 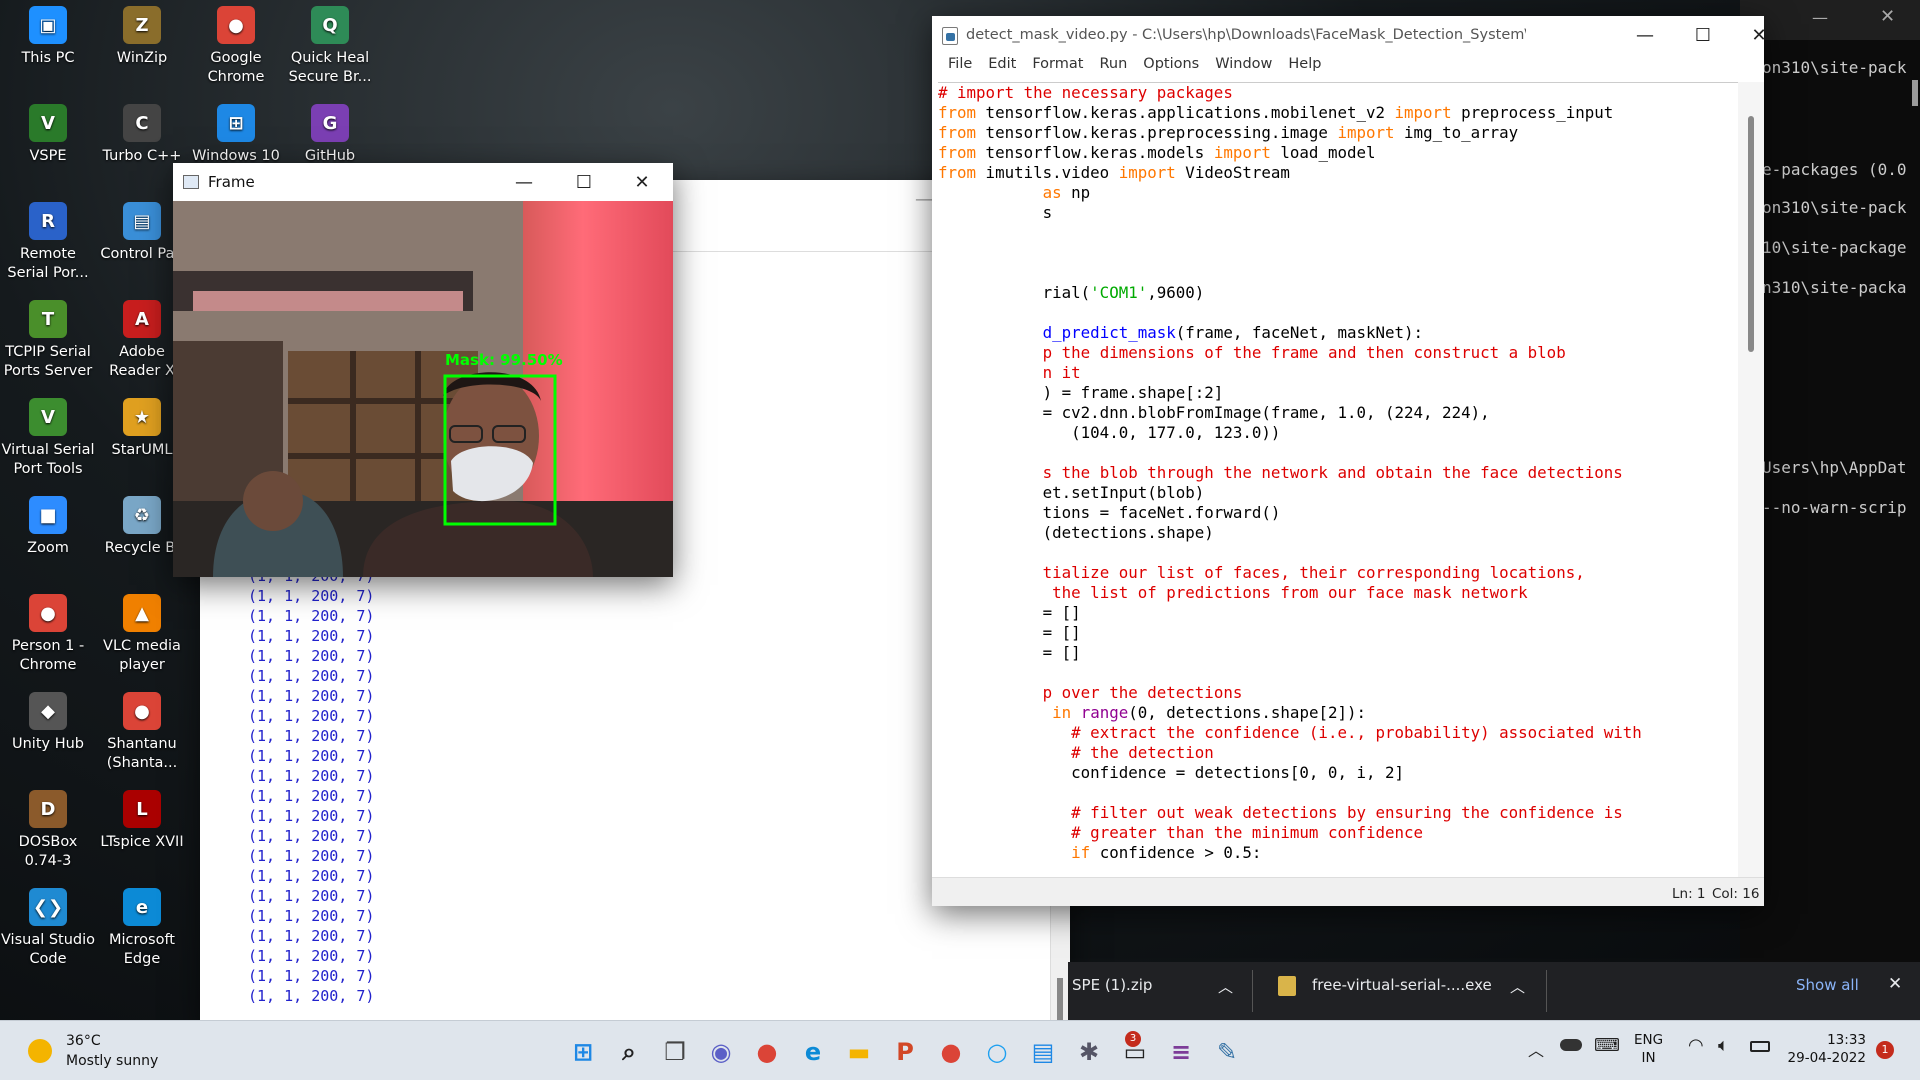 I want to click on chat-icon: ◉, so click(x=721, y=1052).